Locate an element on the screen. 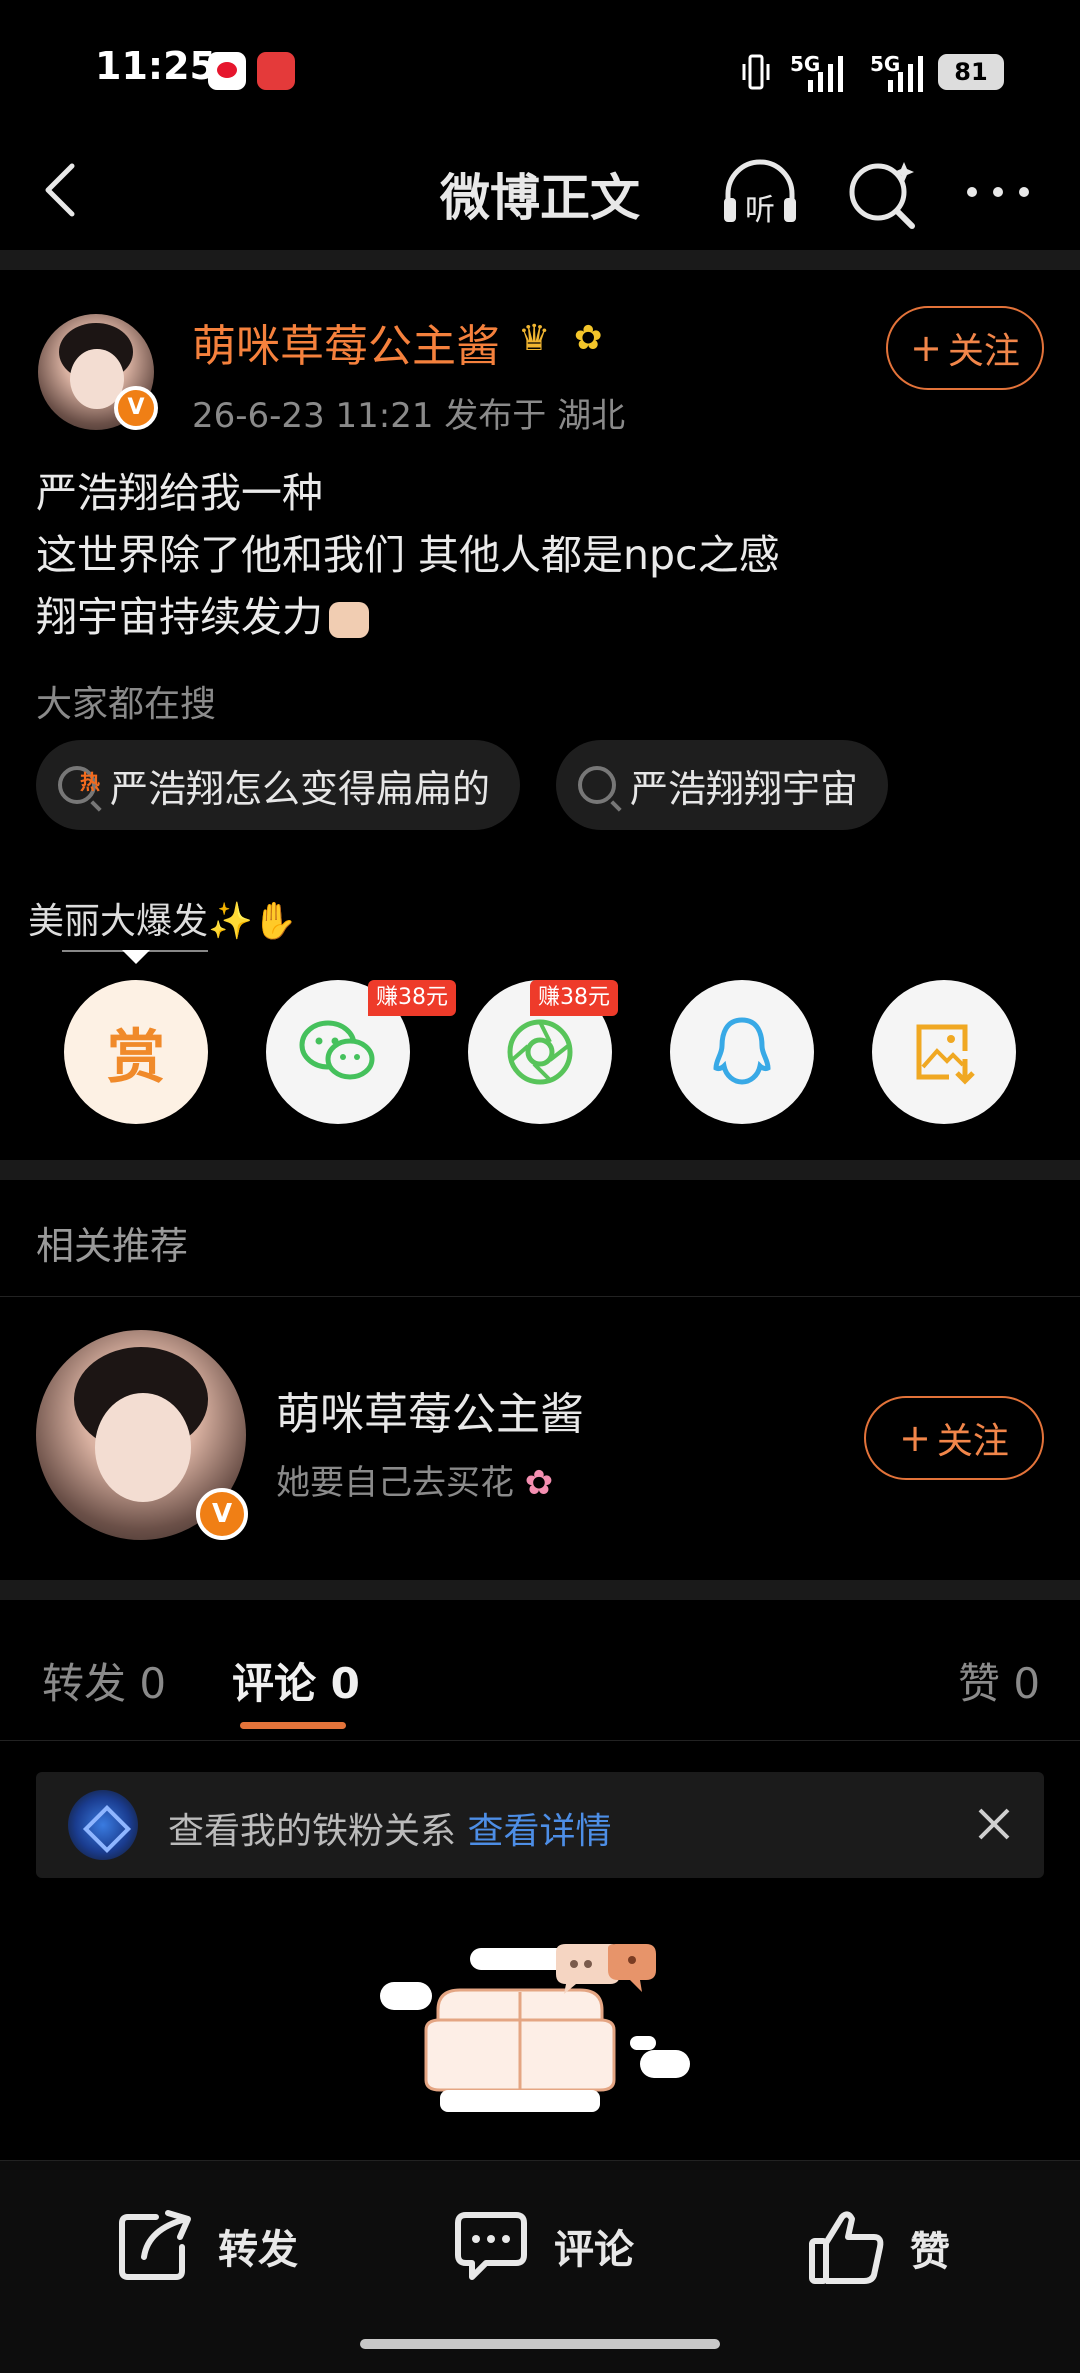  comment-button: 评论 is located at coordinates (543, 2246).